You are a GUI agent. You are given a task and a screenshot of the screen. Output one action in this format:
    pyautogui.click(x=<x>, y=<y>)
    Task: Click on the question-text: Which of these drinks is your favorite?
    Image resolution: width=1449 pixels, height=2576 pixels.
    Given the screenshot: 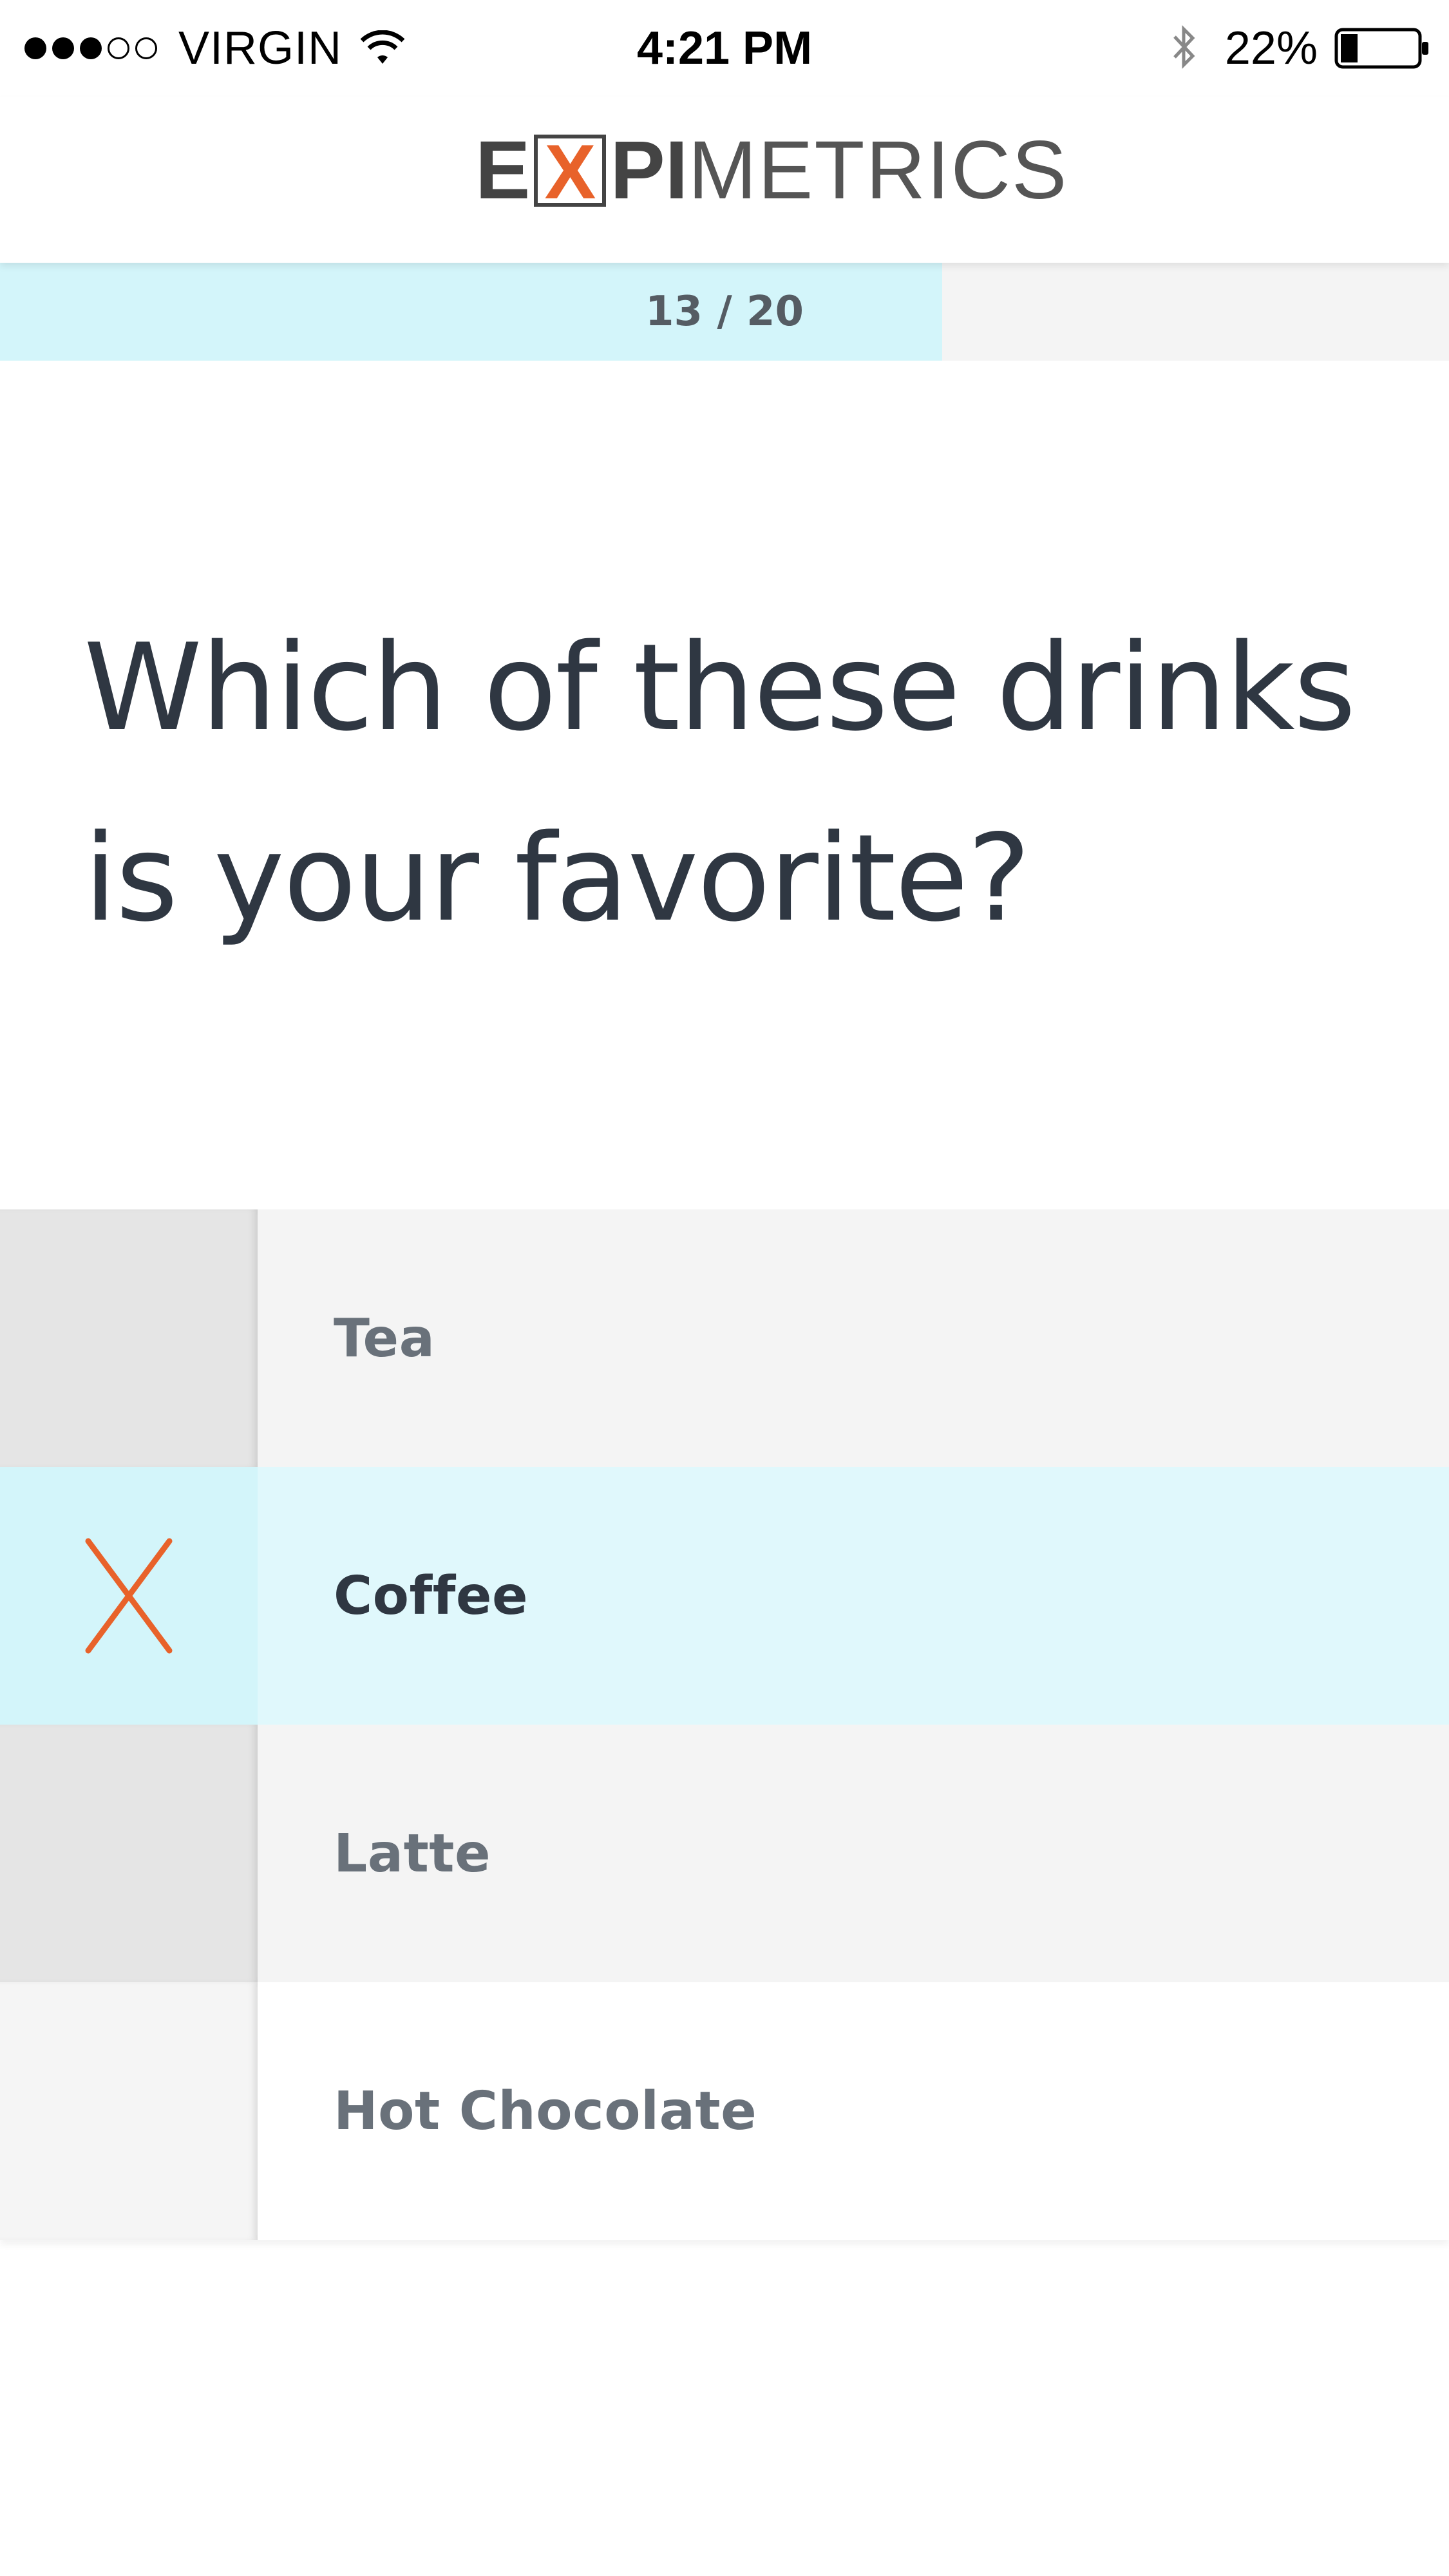 What is the action you would take?
    pyautogui.click(x=728, y=783)
    